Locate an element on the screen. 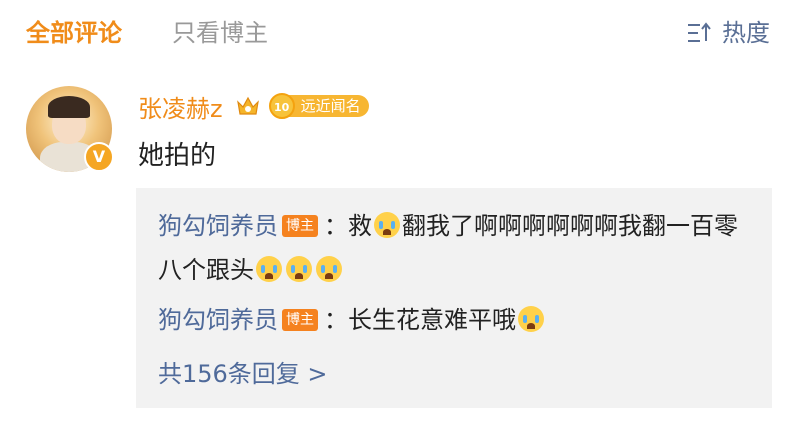 This screenshot has height=426, width=800. sort-icon is located at coordinates (699, 32).